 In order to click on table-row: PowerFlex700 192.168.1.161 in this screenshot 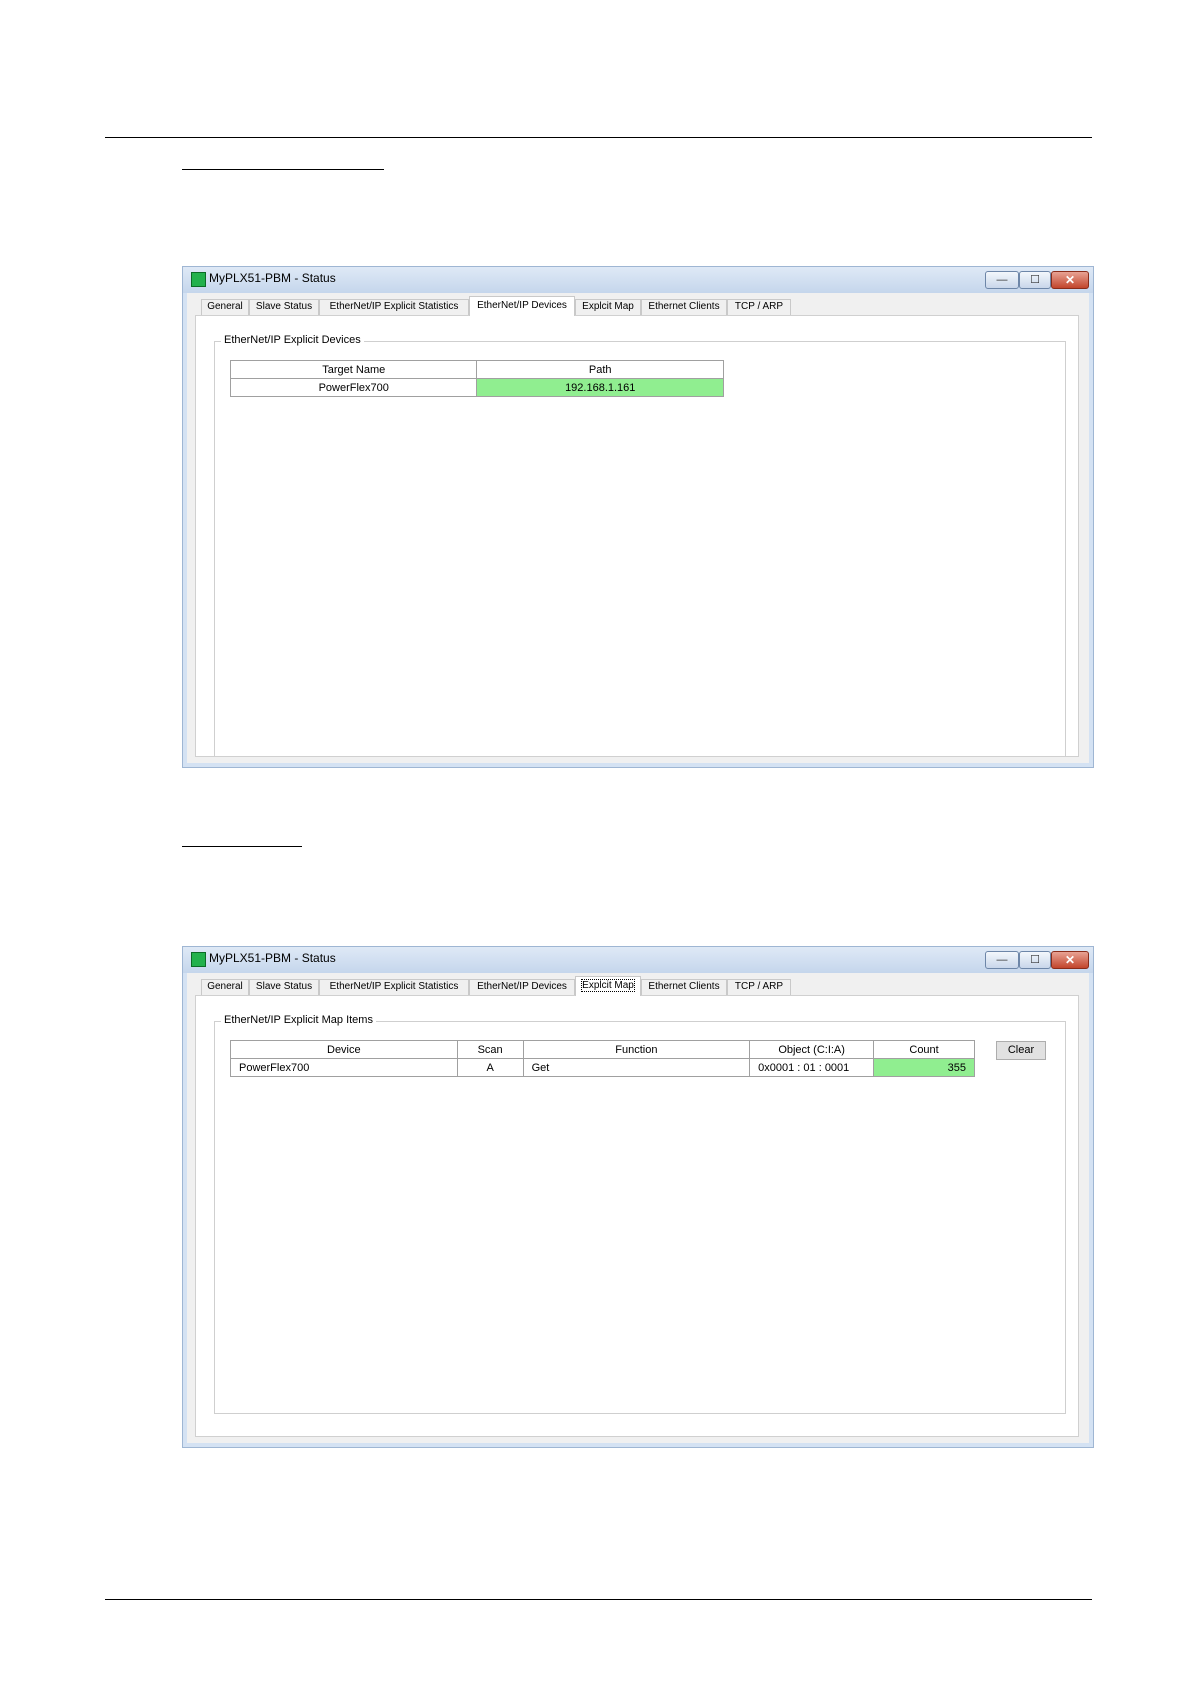, I will do `click(476, 387)`.